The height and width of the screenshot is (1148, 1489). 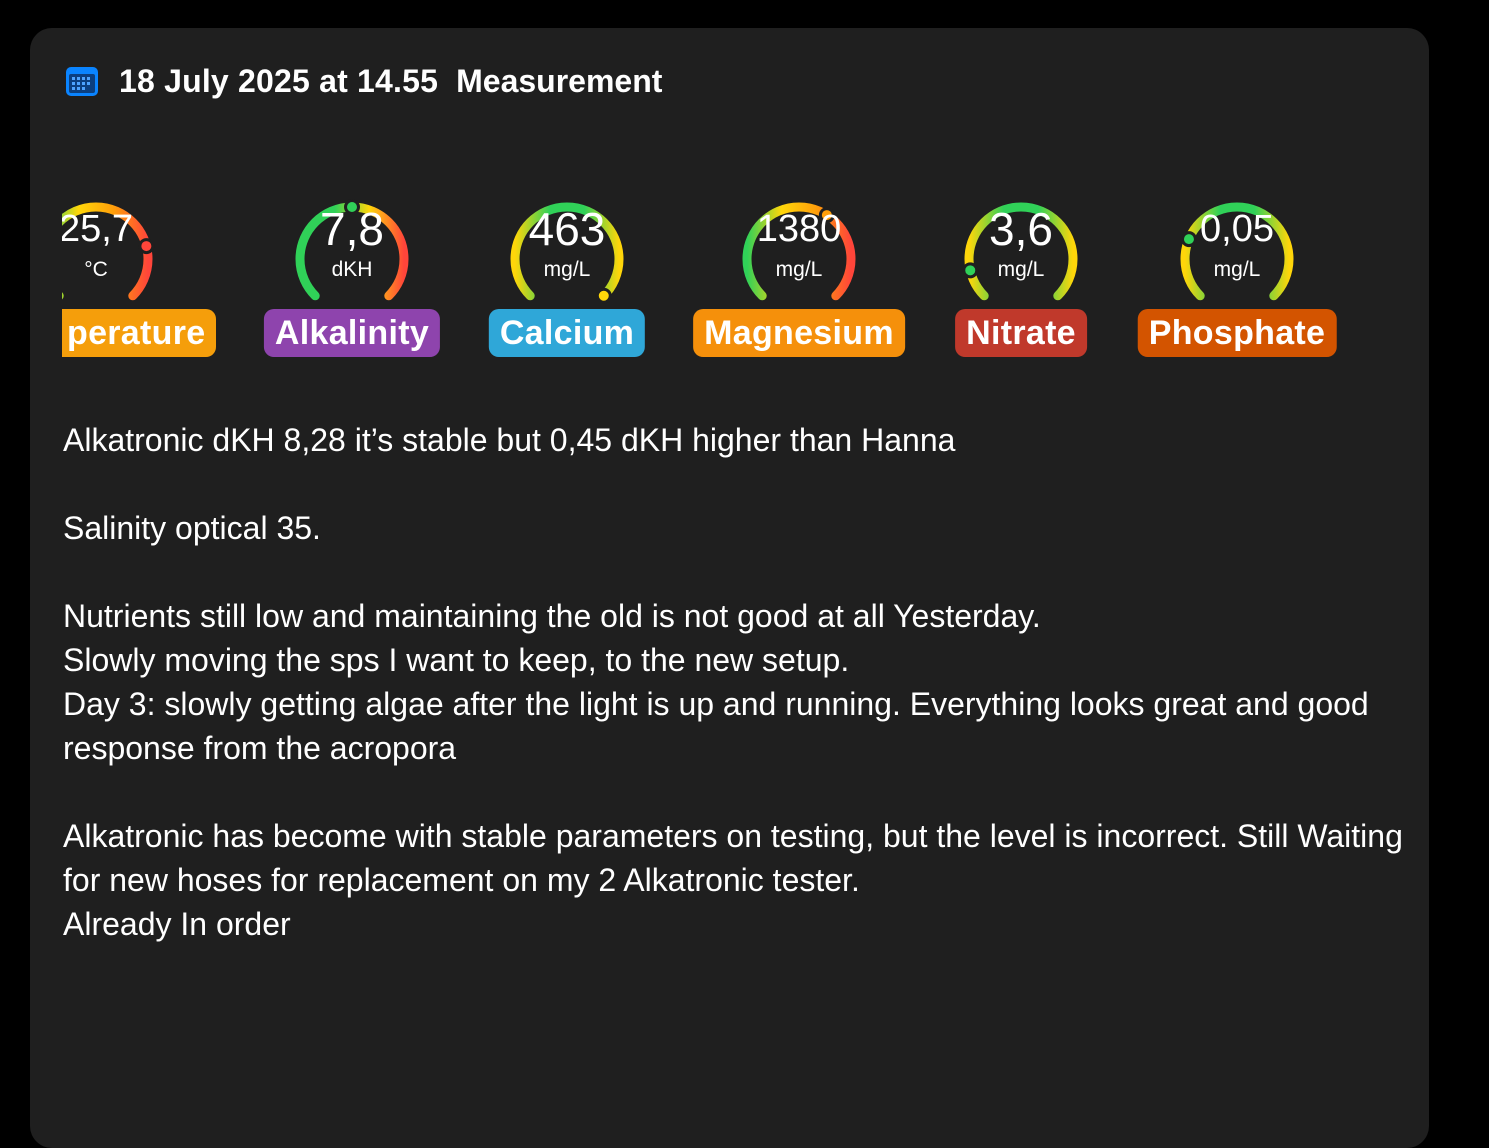 I want to click on gauge-unit-nitrate: mg/L, so click(x=1021, y=269).